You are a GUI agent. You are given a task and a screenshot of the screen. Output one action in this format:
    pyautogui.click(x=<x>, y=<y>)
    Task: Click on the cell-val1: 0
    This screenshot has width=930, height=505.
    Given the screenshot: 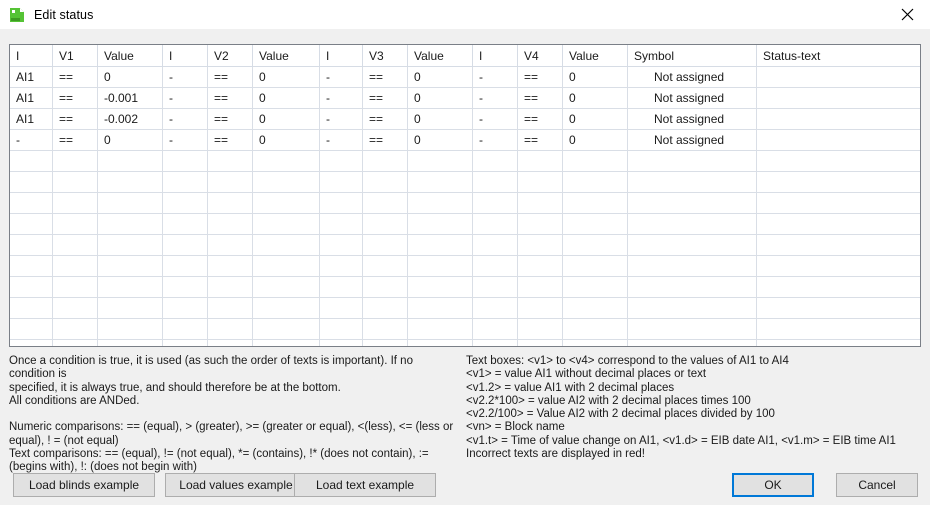 What is the action you would take?
    pyautogui.click(x=130, y=140)
    